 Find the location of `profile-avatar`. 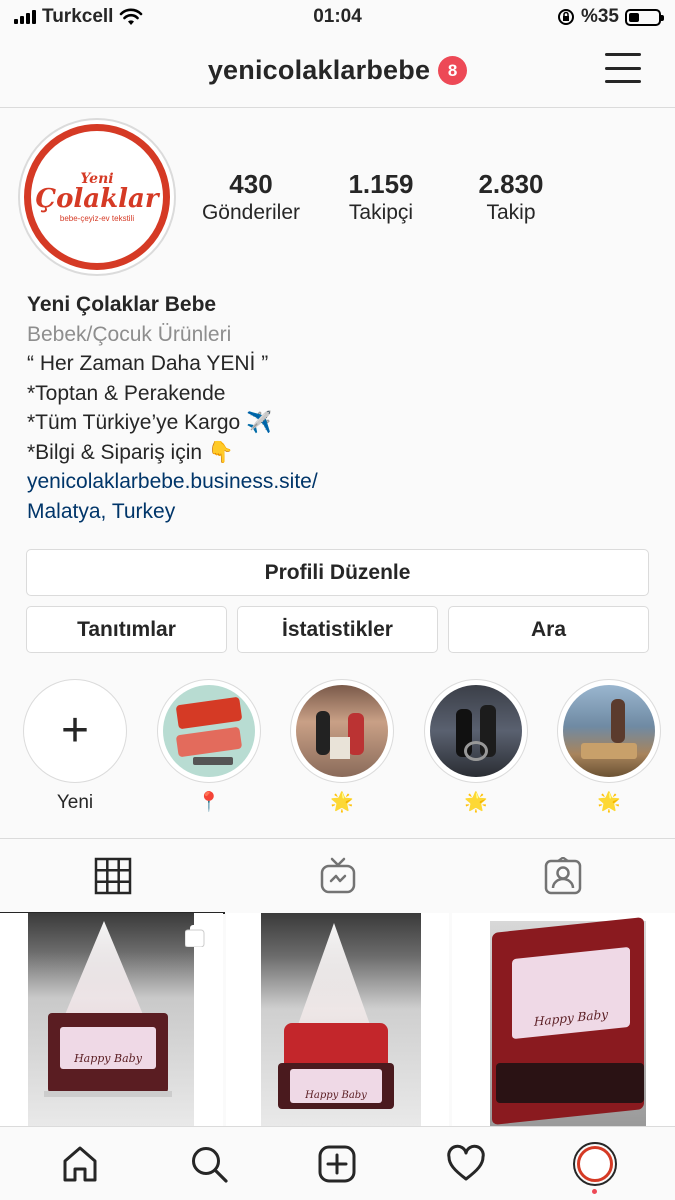

profile-avatar is located at coordinates (594, 1163).